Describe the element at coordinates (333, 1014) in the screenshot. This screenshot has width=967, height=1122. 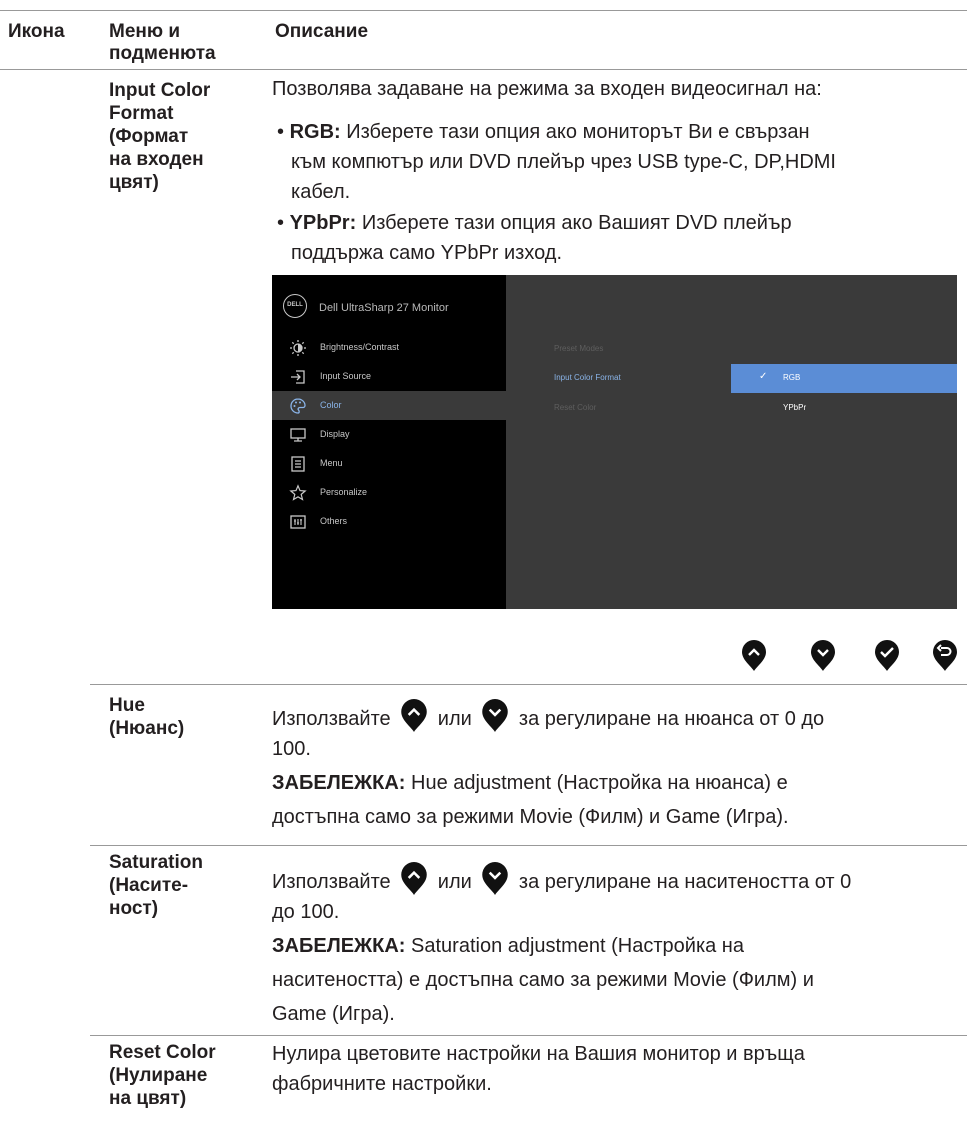
I see `saturation-note-3: Game (Игра).` at that location.